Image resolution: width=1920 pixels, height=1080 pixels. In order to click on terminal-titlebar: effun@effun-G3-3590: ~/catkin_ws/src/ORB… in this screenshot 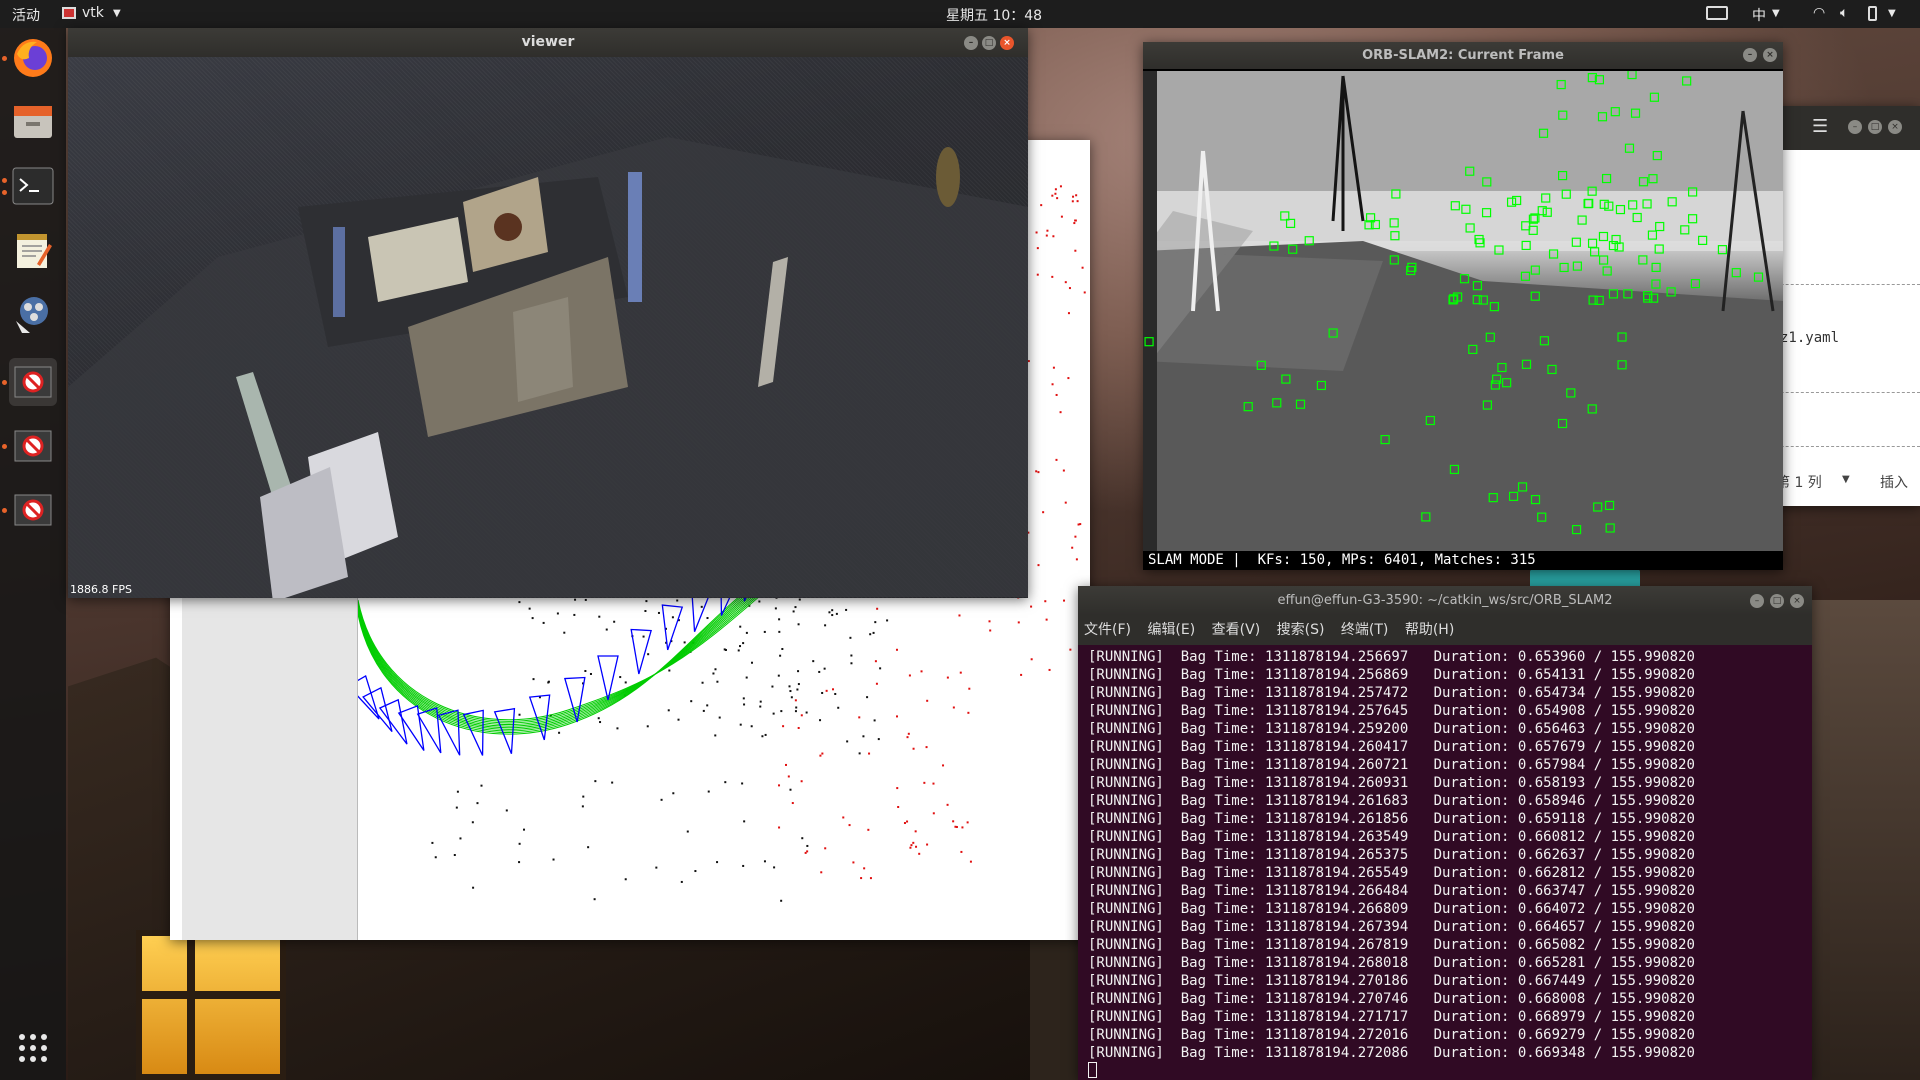, I will do `click(1445, 600)`.